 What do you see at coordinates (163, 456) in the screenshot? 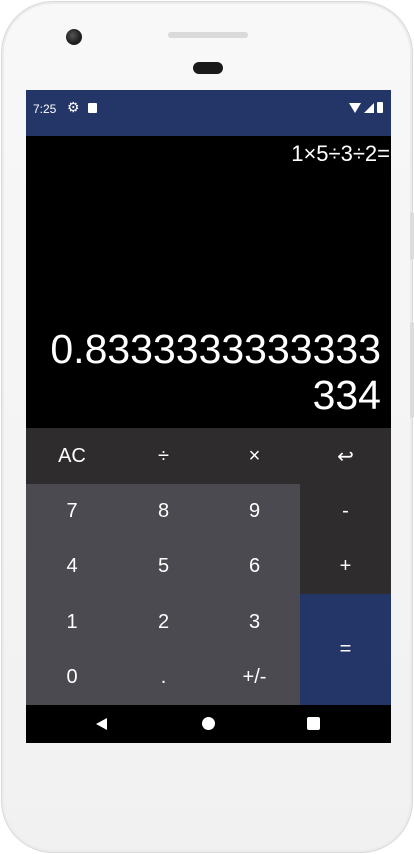
I see `divide-button: ÷` at bounding box center [163, 456].